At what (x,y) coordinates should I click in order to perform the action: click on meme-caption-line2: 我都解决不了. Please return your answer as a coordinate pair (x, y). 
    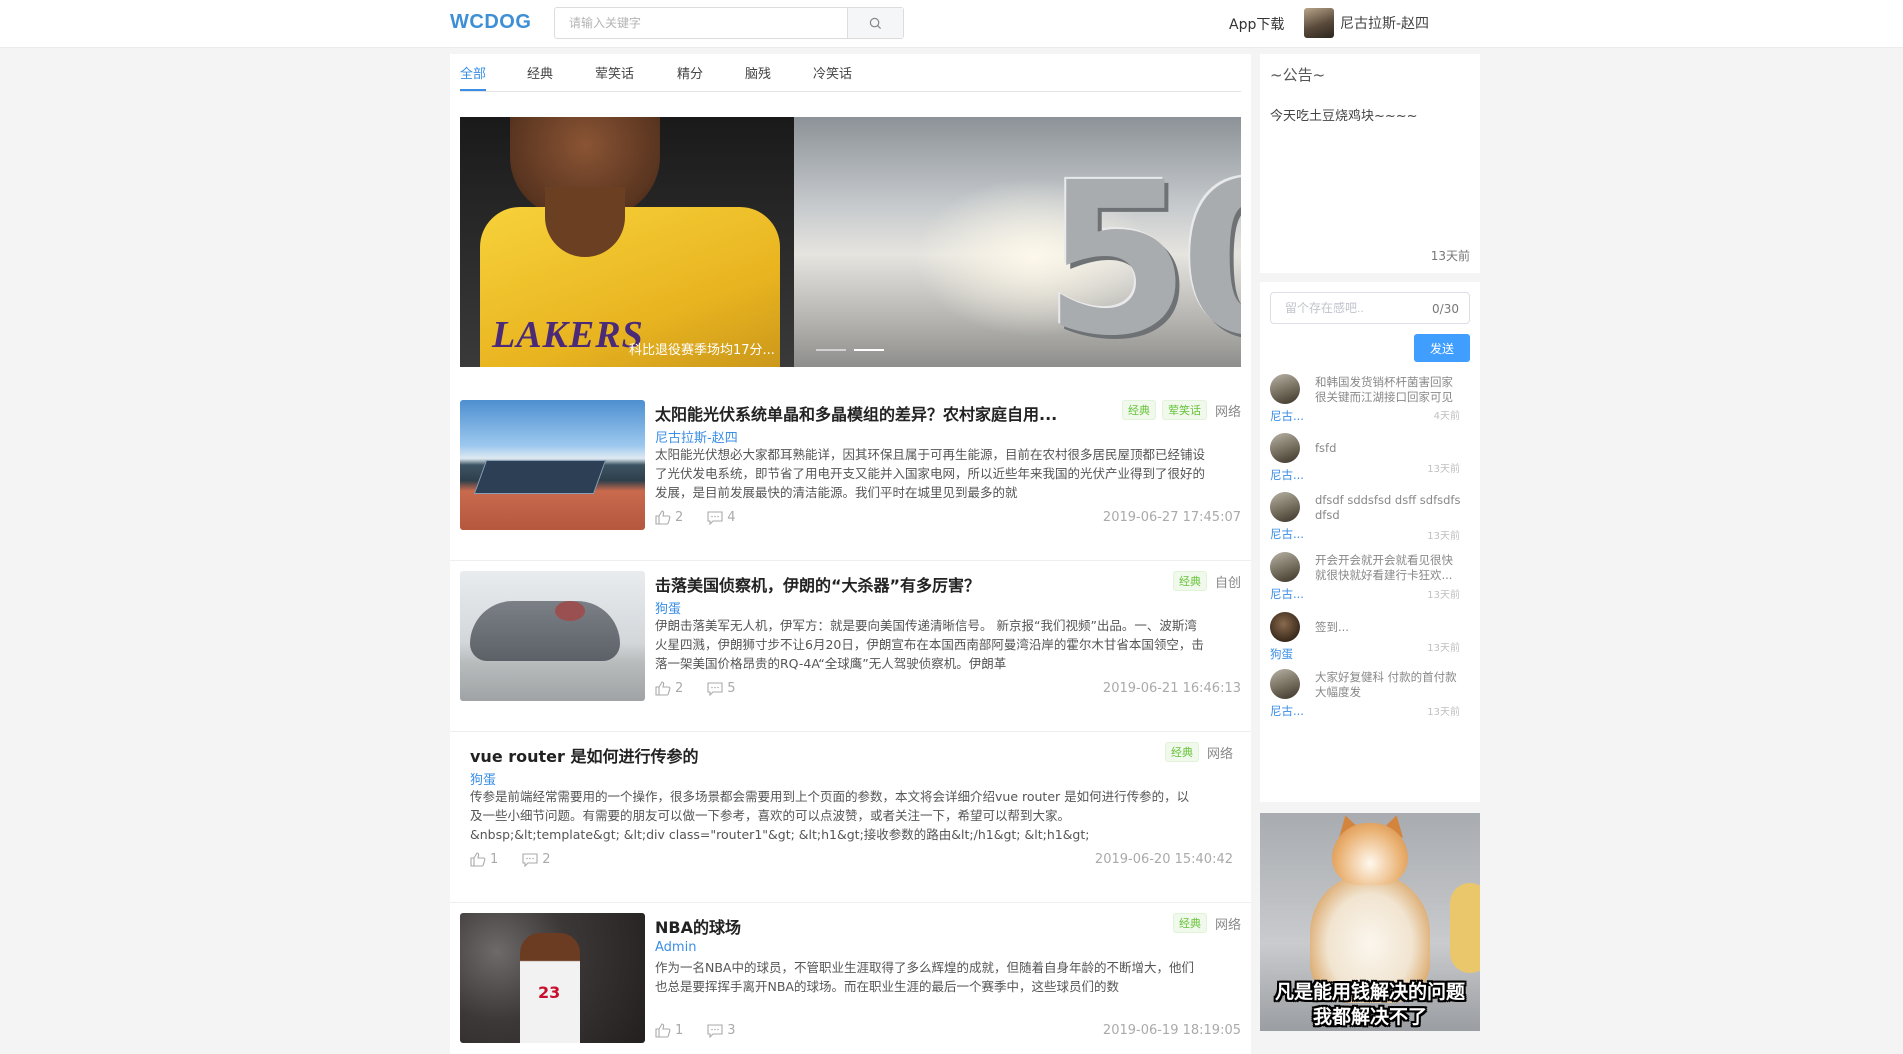
    Looking at the image, I should click on (1369, 1017).